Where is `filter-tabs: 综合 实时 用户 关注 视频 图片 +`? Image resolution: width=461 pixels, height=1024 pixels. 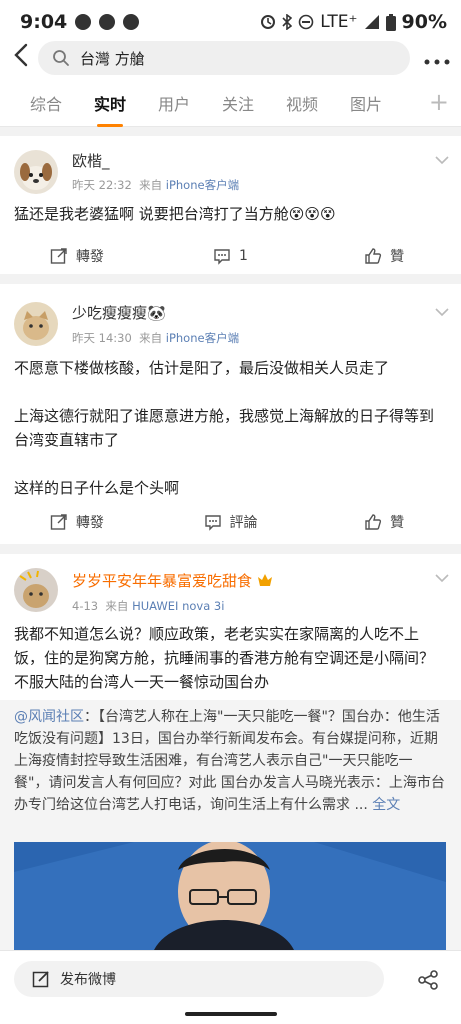 filter-tabs: 综合 实时 用户 关注 视频 图片 + is located at coordinates (230, 103).